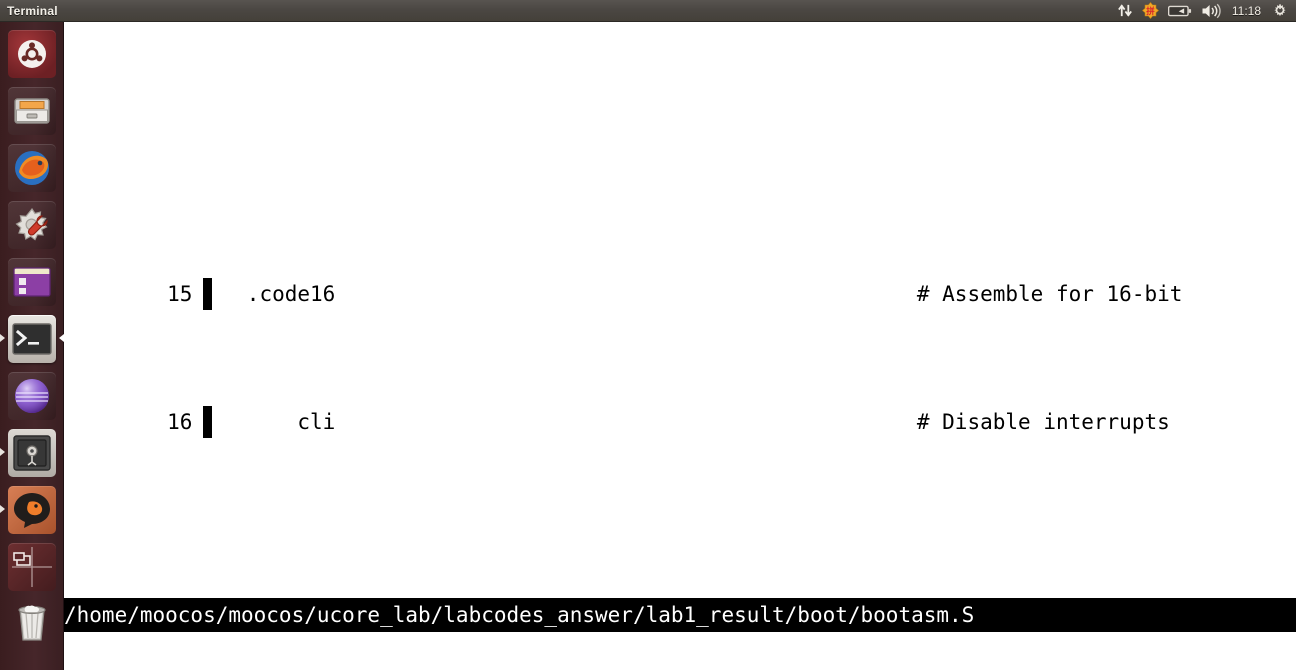 This screenshot has width=1296, height=670. I want to click on software-bag-icon, so click(32, 281).